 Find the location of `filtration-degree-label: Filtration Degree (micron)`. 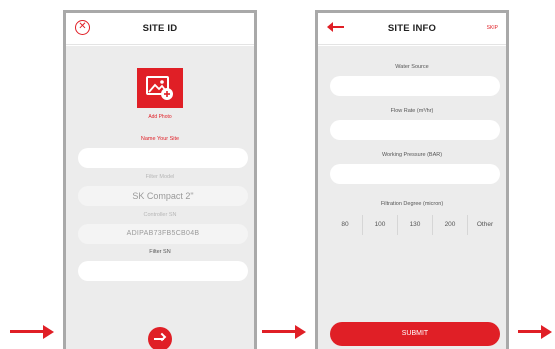

filtration-degree-label: Filtration Degree (micron) is located at coordinates (412, 204).